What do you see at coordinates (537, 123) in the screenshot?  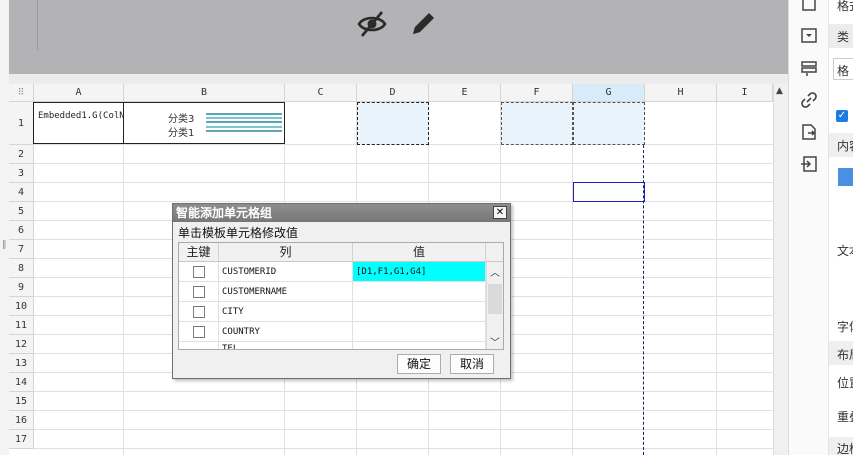 I see `cell-f1-selected` at bounding box center [537, 123].